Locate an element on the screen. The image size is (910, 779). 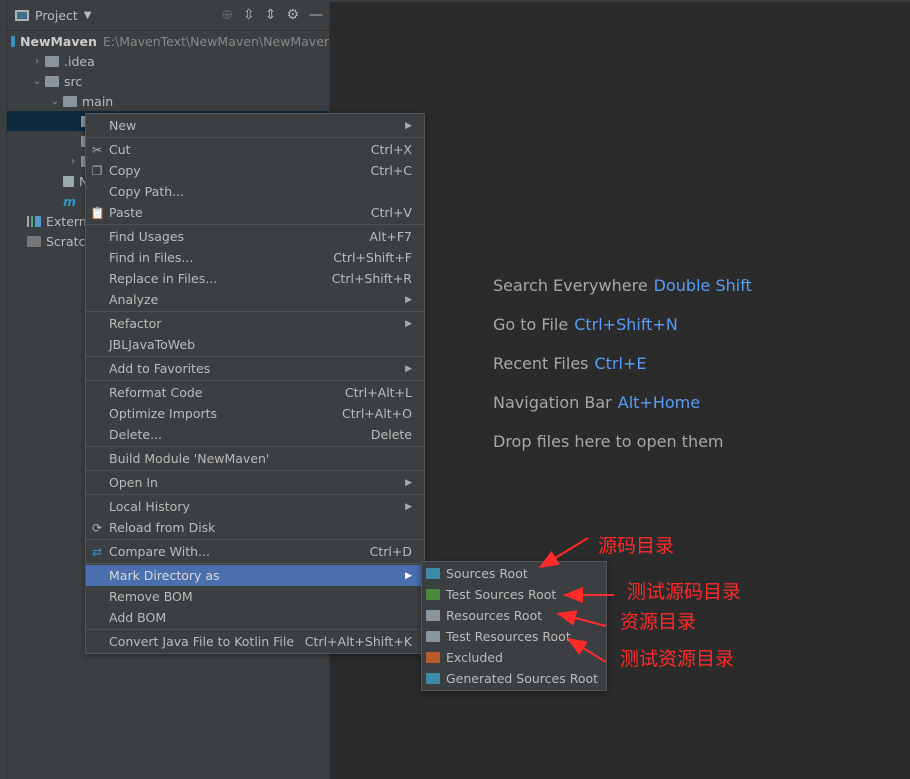
annotation-test-resources-root: 测试资源目录 is located at coordinates (677, 659).